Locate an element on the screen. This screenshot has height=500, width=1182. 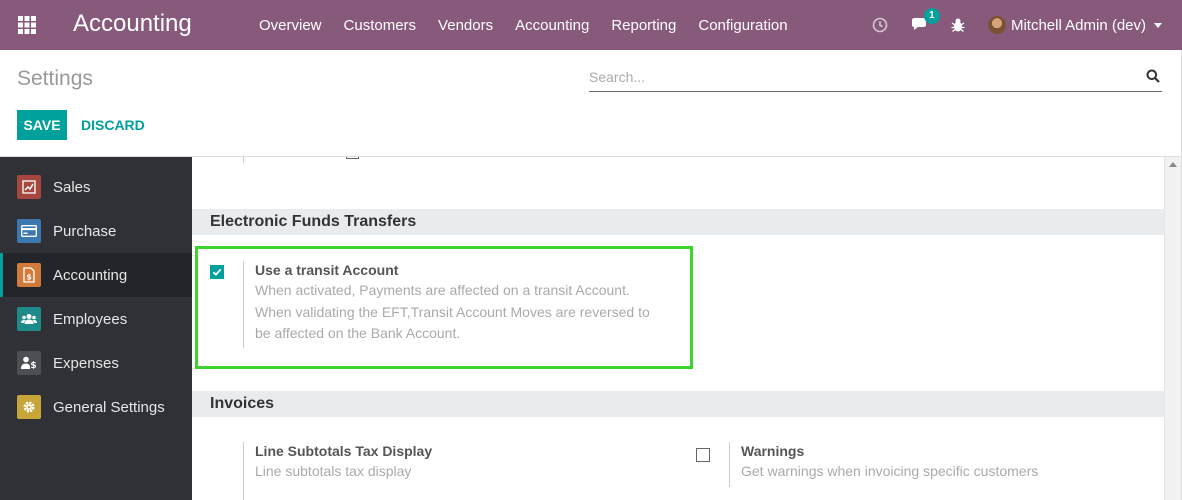
section-title-eft: Electronic Funds Transfers is located at coordinates (678, 222).